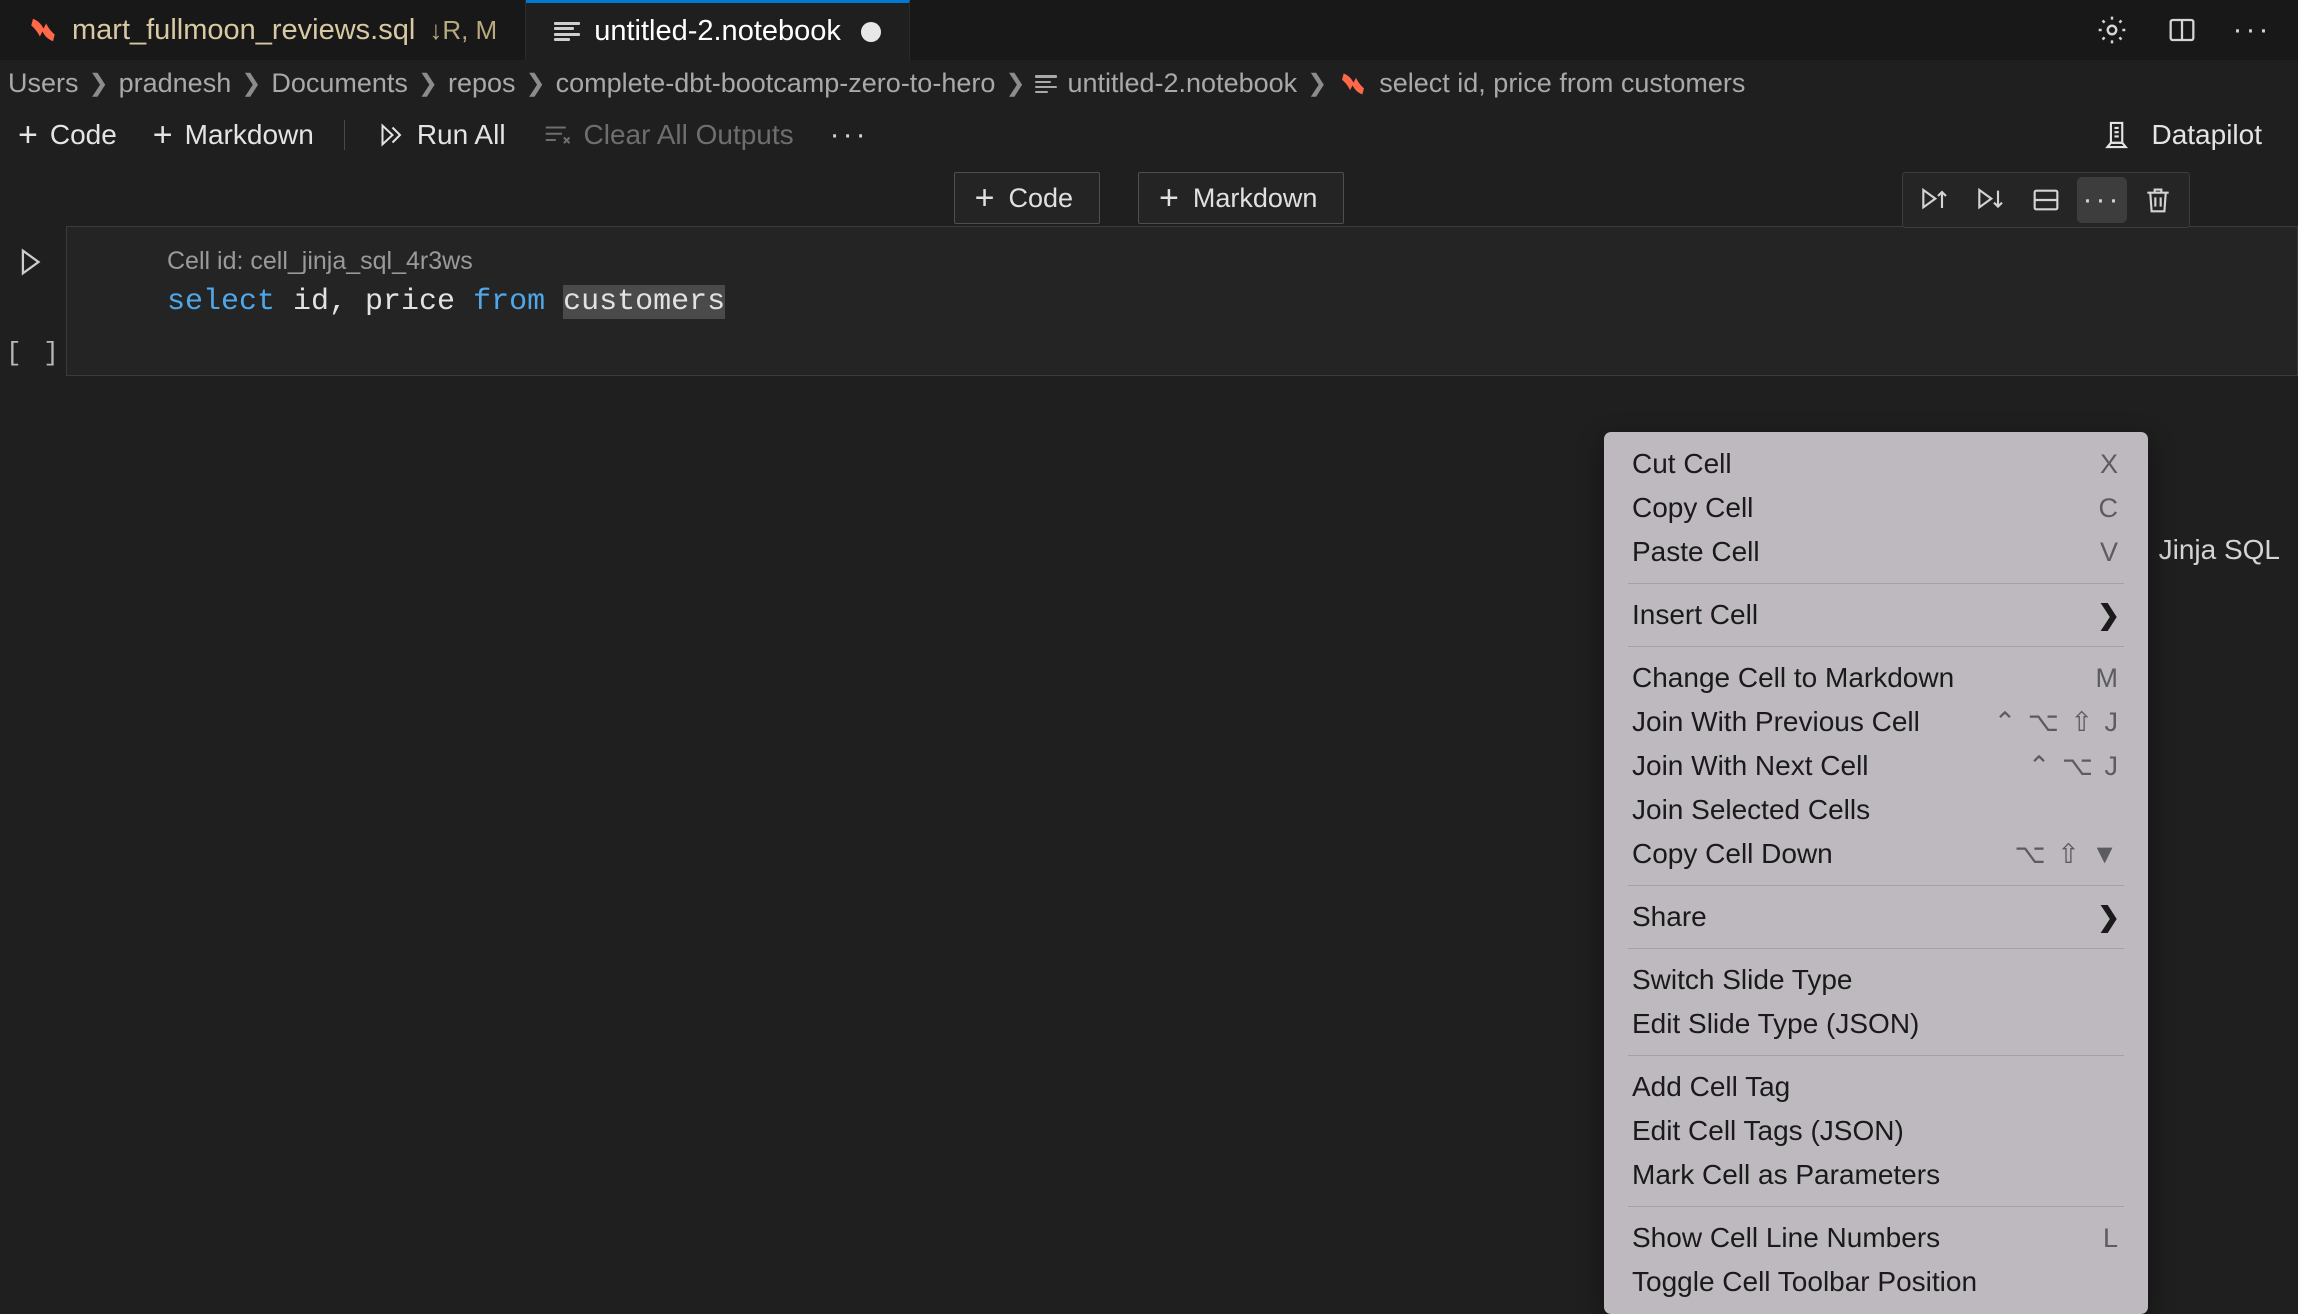 The height and width of the screenshot is (1314, 2298). I want to click on menu-item-join-with-next-cell: Join With Next Cell ⌃ ⌥ J, so click(1876, 766).